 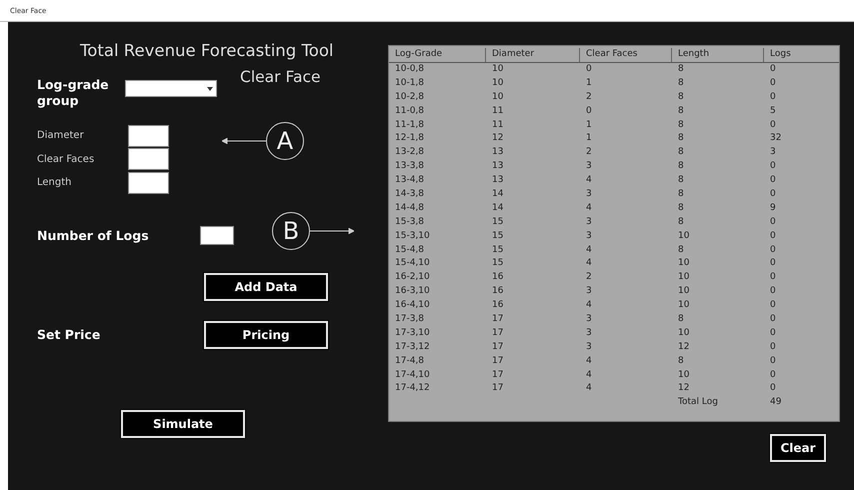 What do you see at coordinates (412, 347) in the screenshot?
I see `table-cell-text: 17-3,12` at bounding box center [412, 347].